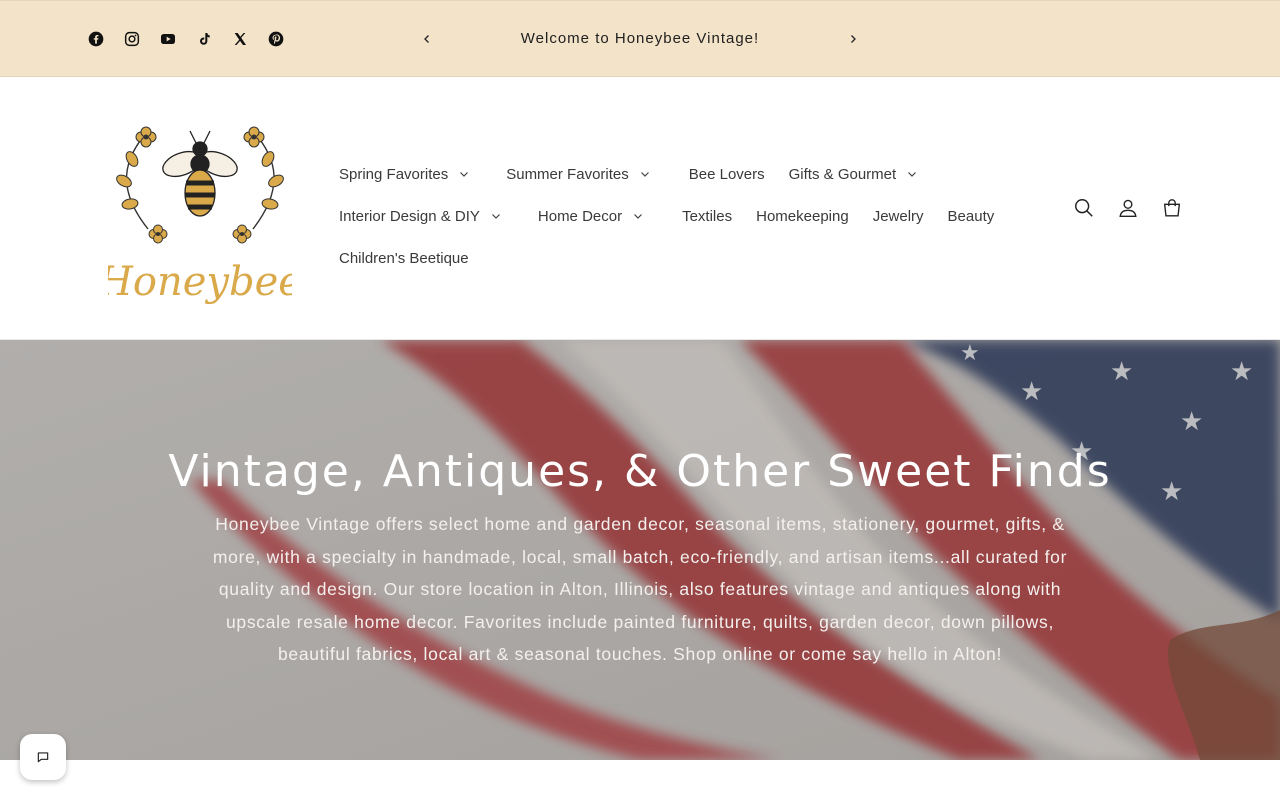 The image size is (1280, 800). What do you see at coordinates (168, 39) in the screenshot?
I see `youtube-icon` at bounding box center [168, 39].